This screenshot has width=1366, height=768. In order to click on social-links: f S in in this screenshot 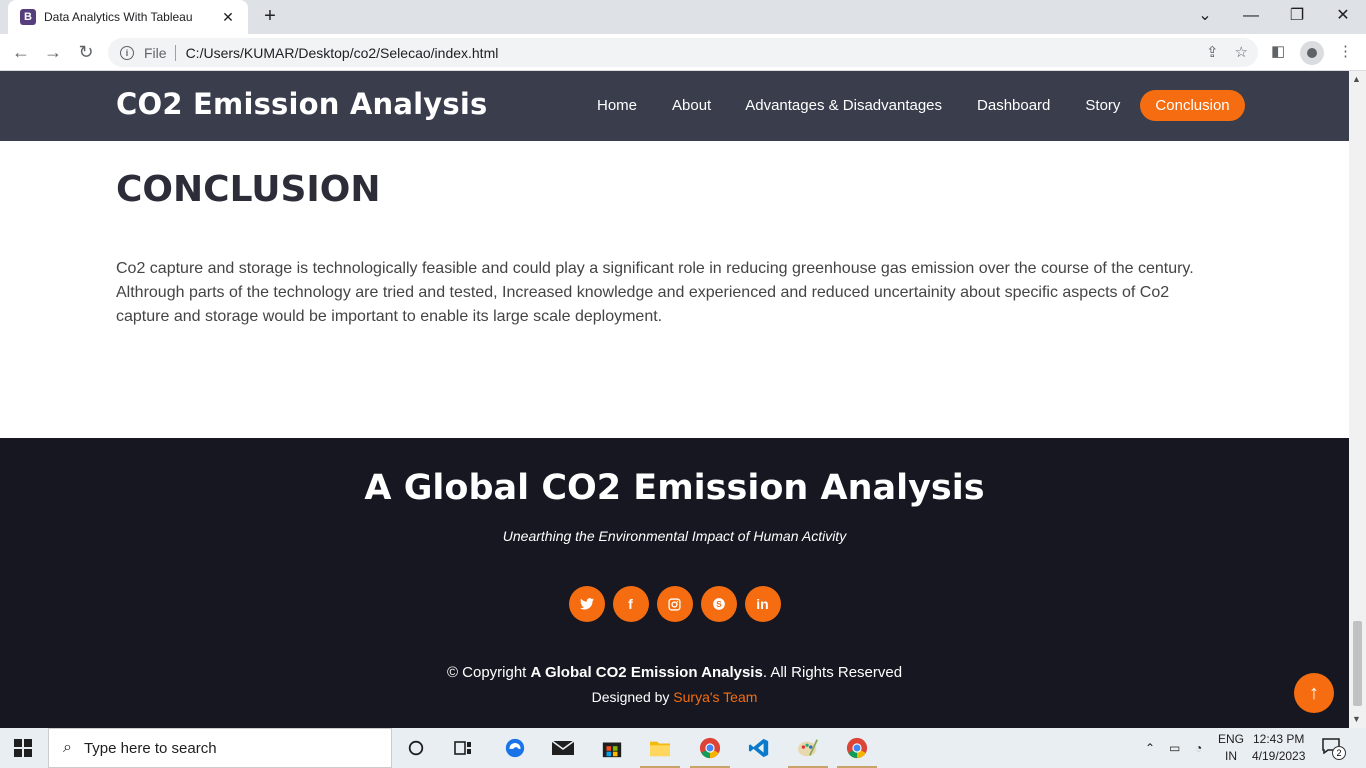, I will do `click(674, 604)`.